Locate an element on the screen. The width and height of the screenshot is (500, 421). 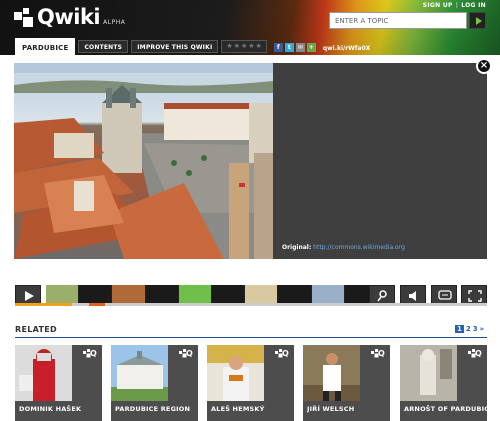
social-share: f t ✉ + is located at coordinates (294, 47).